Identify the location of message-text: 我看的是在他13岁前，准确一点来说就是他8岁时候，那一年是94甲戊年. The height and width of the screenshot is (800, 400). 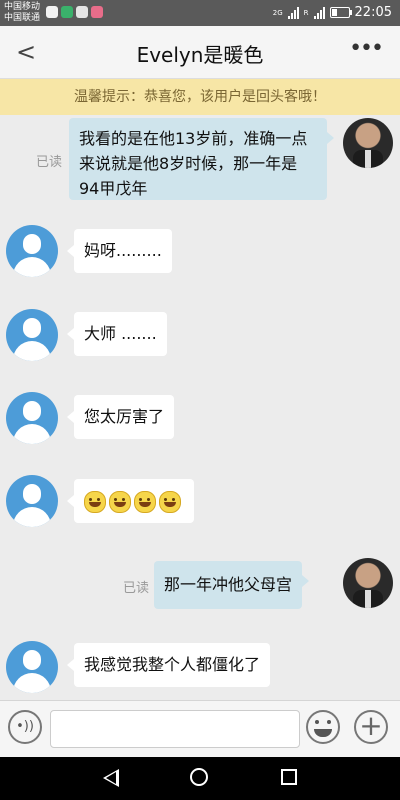
(193, 163).